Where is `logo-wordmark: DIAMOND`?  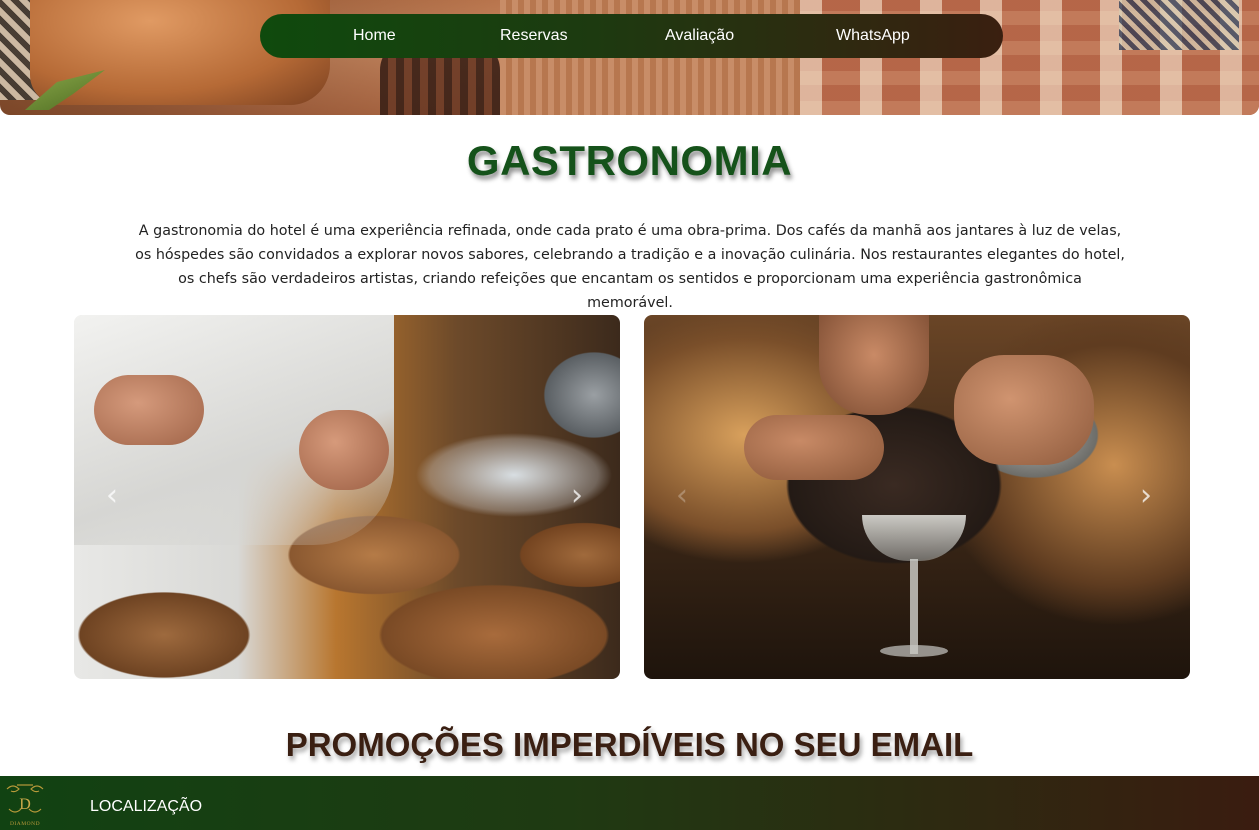
logo-wordmark: DIAMOND is located at coordinates (25, 824).